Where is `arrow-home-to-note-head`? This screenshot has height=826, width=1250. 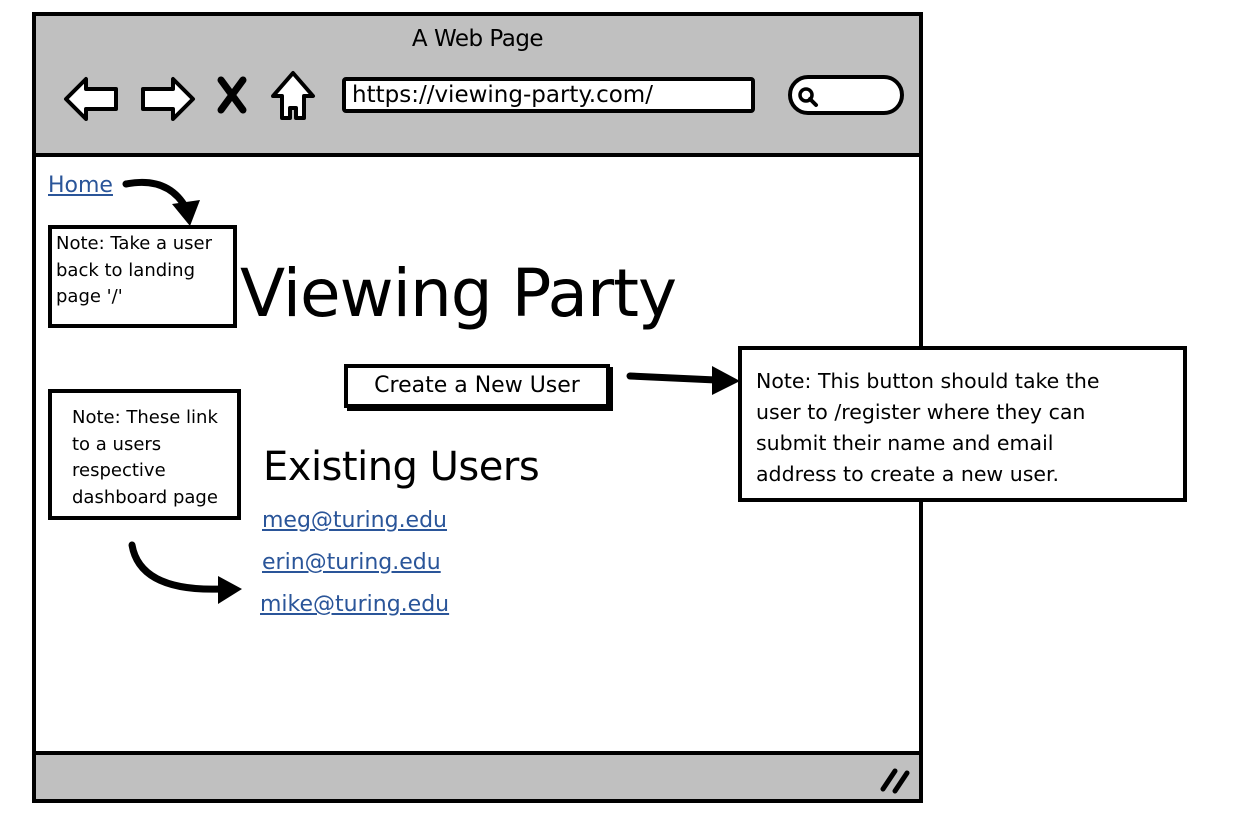 arrow-home-to-note-head is located at coordinates (186, 213).